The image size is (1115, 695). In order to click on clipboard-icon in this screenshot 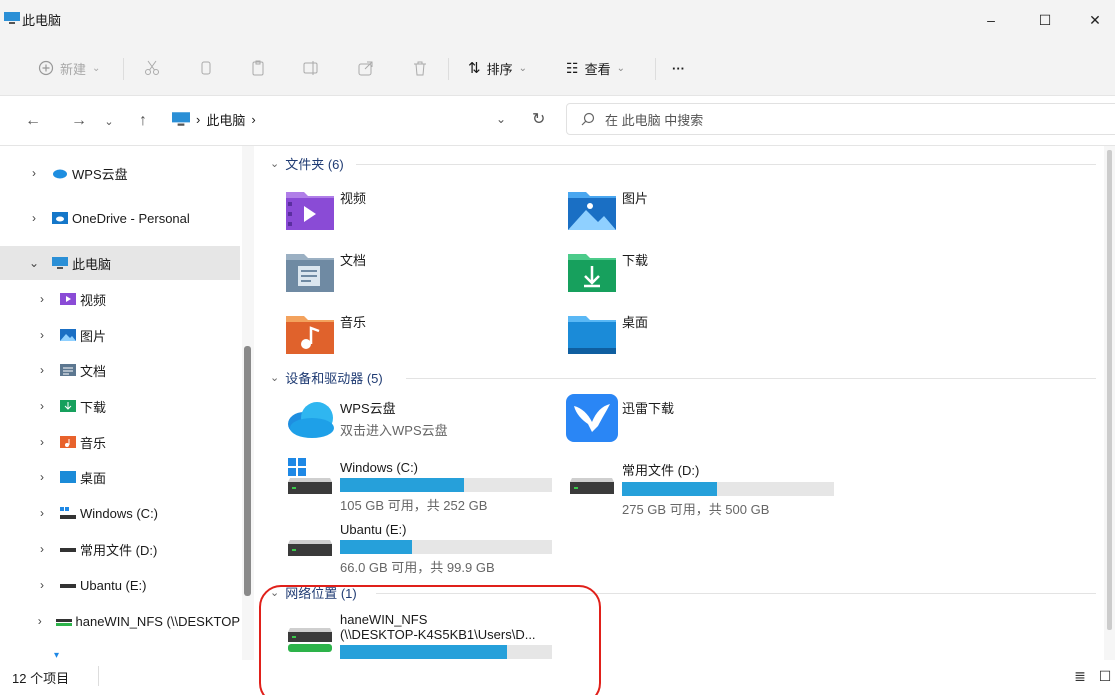, I will do `click(258, 68)`.